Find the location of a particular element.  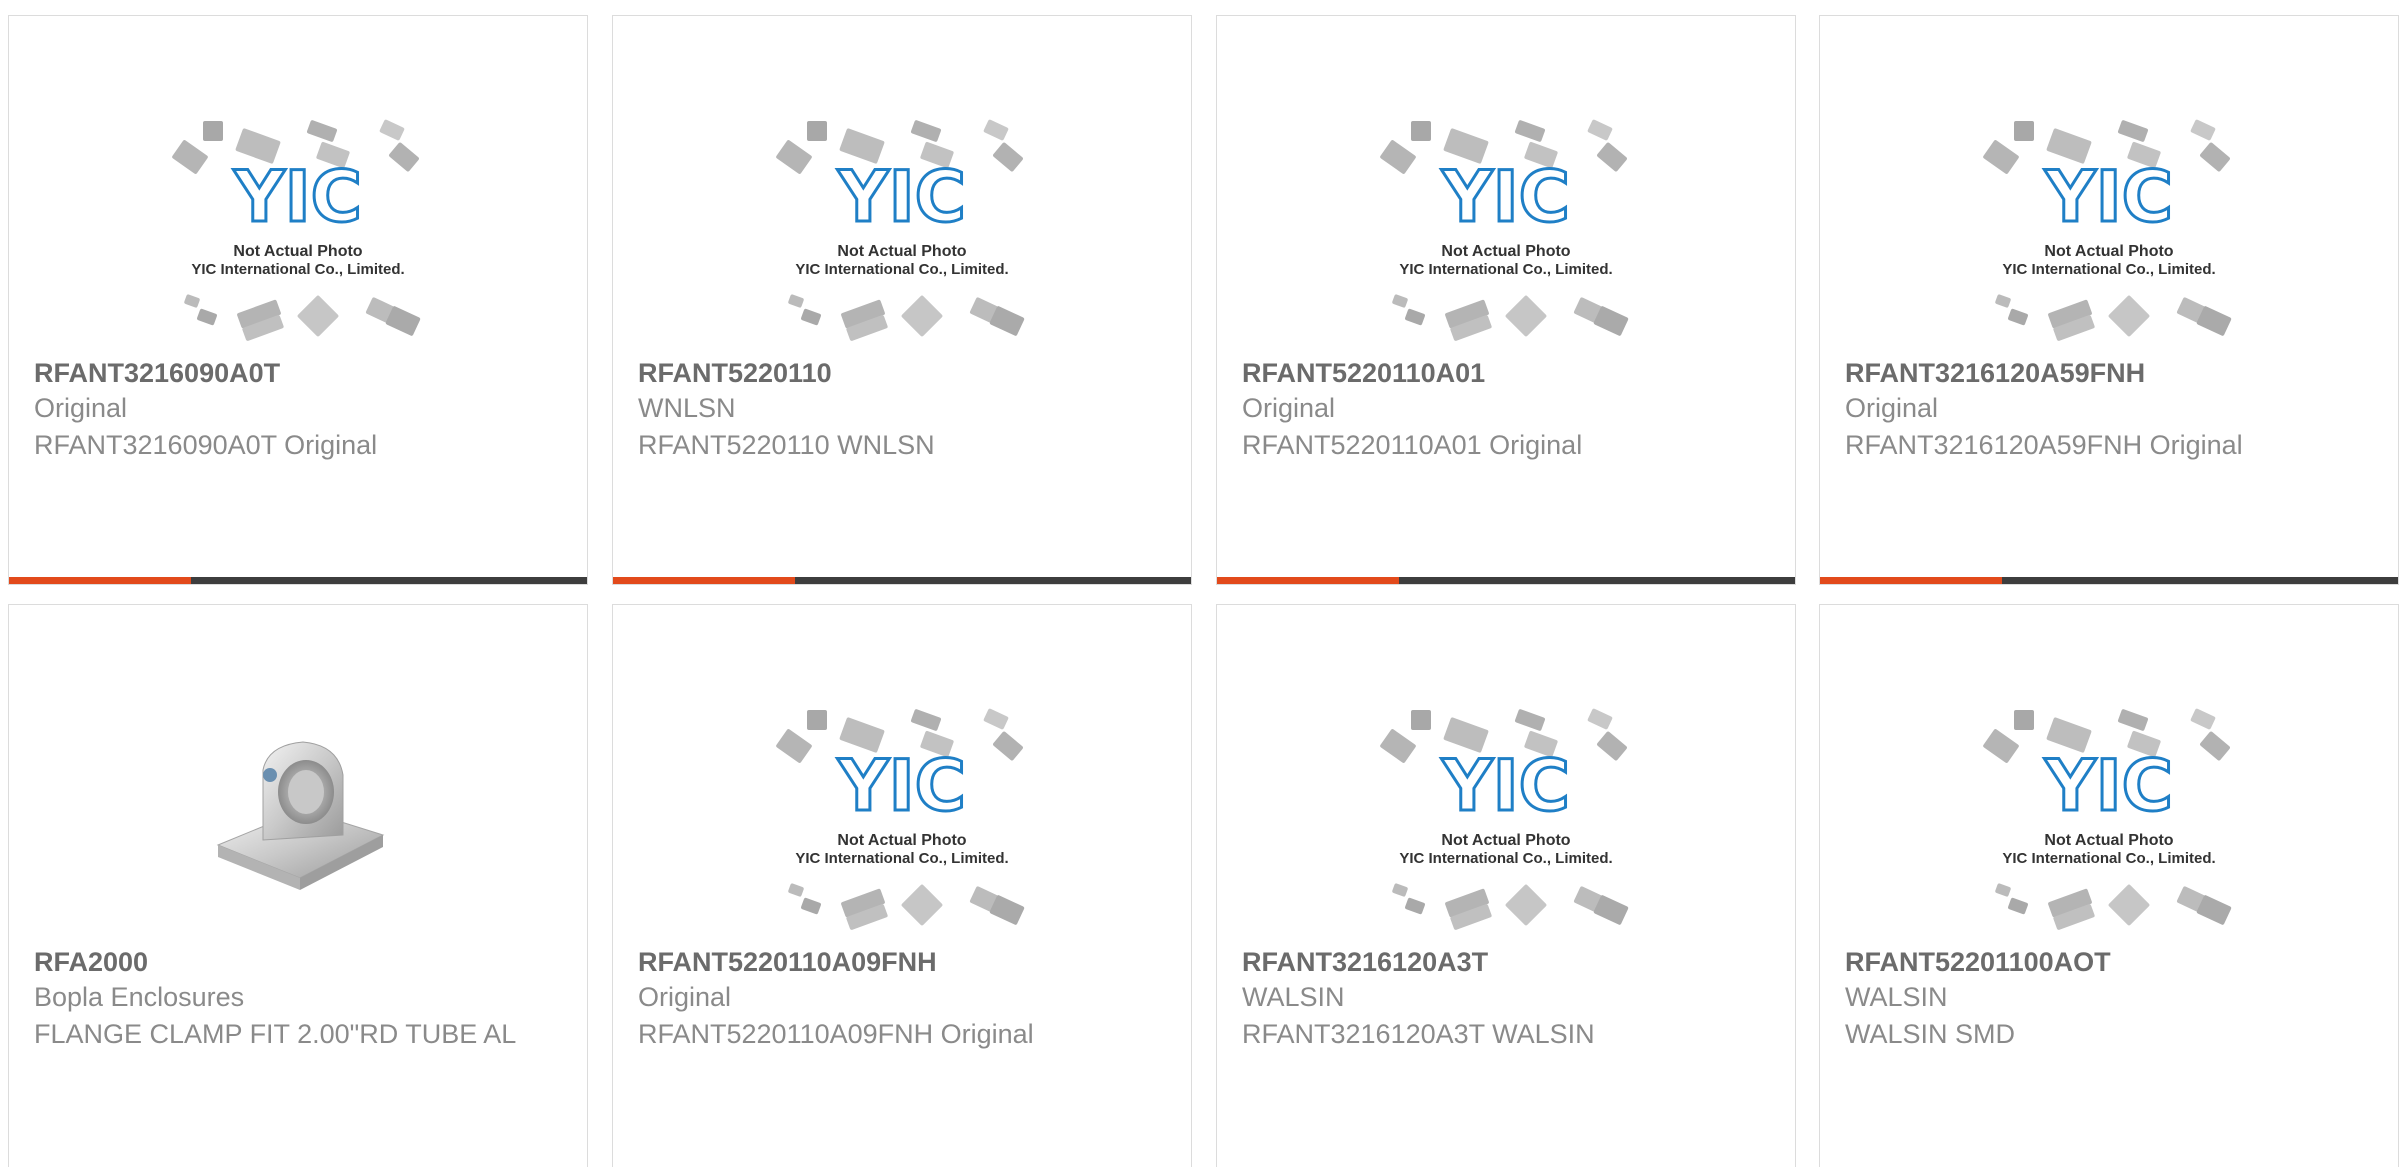

description: RFANT3216090A0T Original is located at coordinates (206, 445).